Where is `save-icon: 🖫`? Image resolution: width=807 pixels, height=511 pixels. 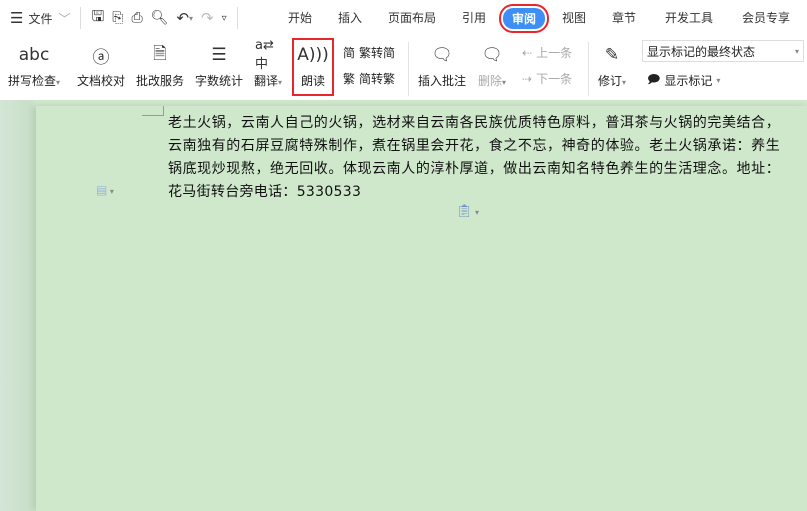
save-icon: 🖫 is located at coordinates (97, 18).